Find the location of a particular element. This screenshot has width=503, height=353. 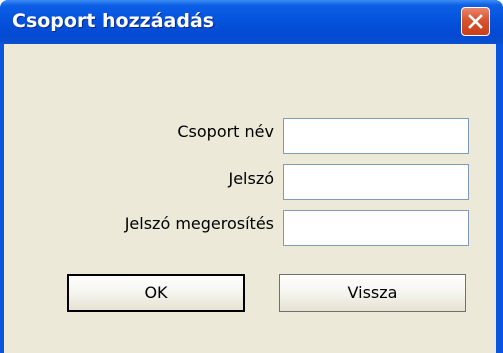

close-button is located at coordinates (475, 21).